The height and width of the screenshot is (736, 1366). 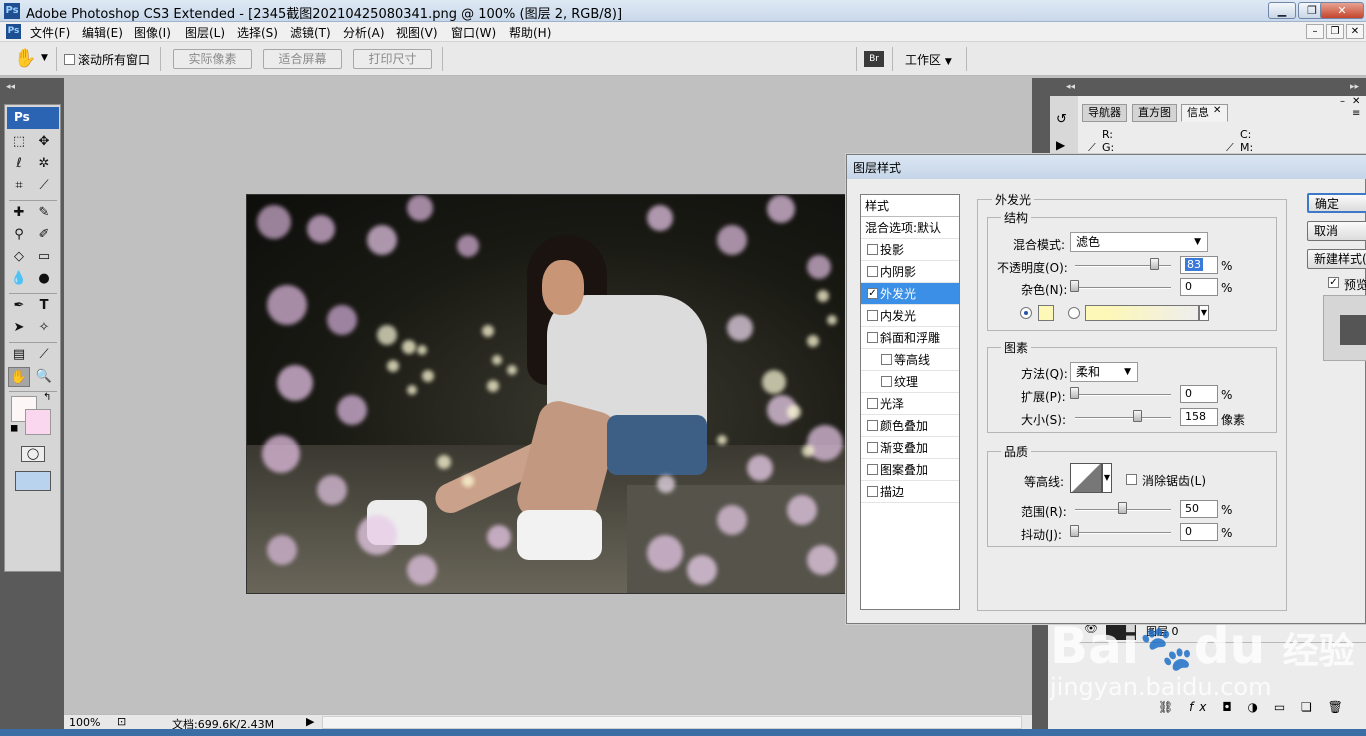 What do you see at coordinates (44, 213) in the screenshot?
I see `brush-tool-icon: ✎` at bounding box center [44, 213].